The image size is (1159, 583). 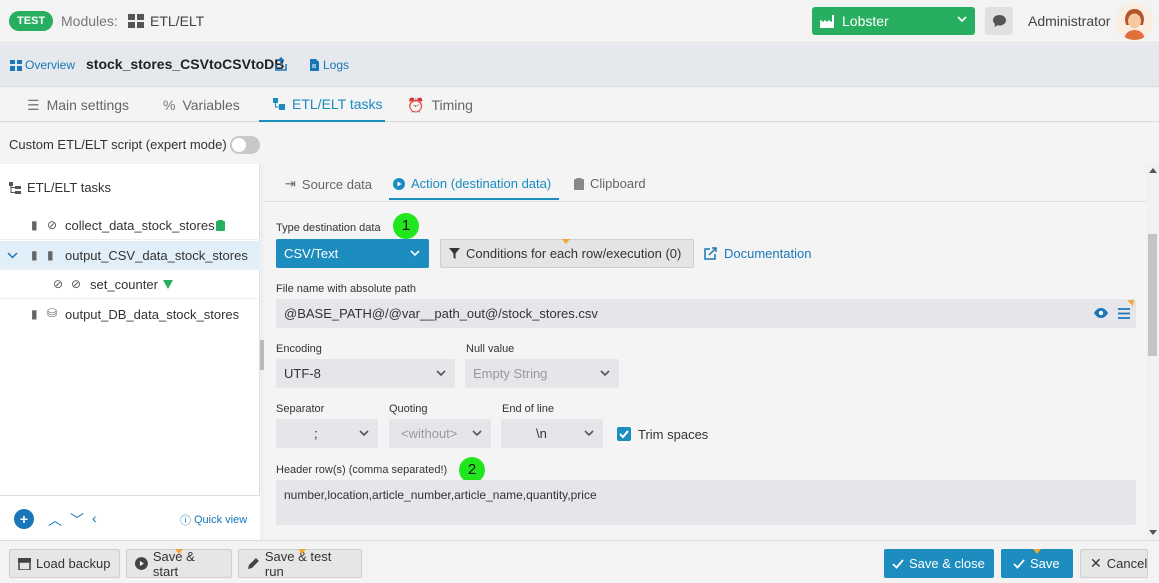 What do you see at coordinates (865, 21) in the screenshot?
I see `project-select-value: Lobster` at bounding box center [865, 21].